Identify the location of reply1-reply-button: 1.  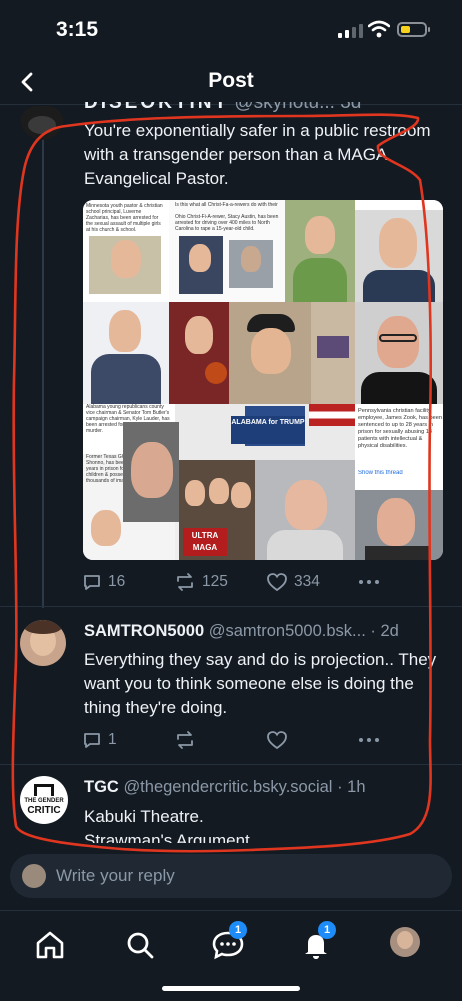
(99, 740).